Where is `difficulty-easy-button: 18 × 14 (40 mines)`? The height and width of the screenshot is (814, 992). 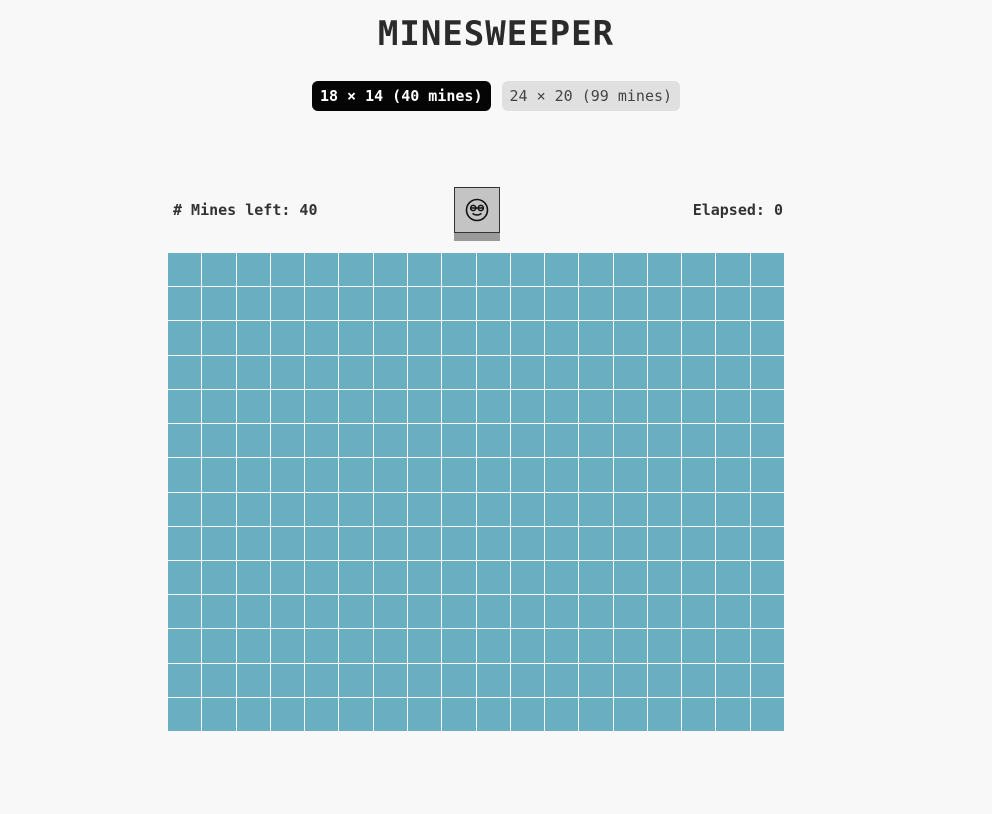
difficulty-easy-button: 18 × 14 (40 mines) is located at coordinates (401, 96).